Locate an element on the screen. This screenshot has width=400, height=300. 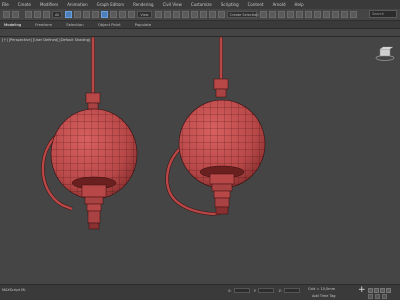
viewport-navigation-controls is located at coordinates (380, 290).